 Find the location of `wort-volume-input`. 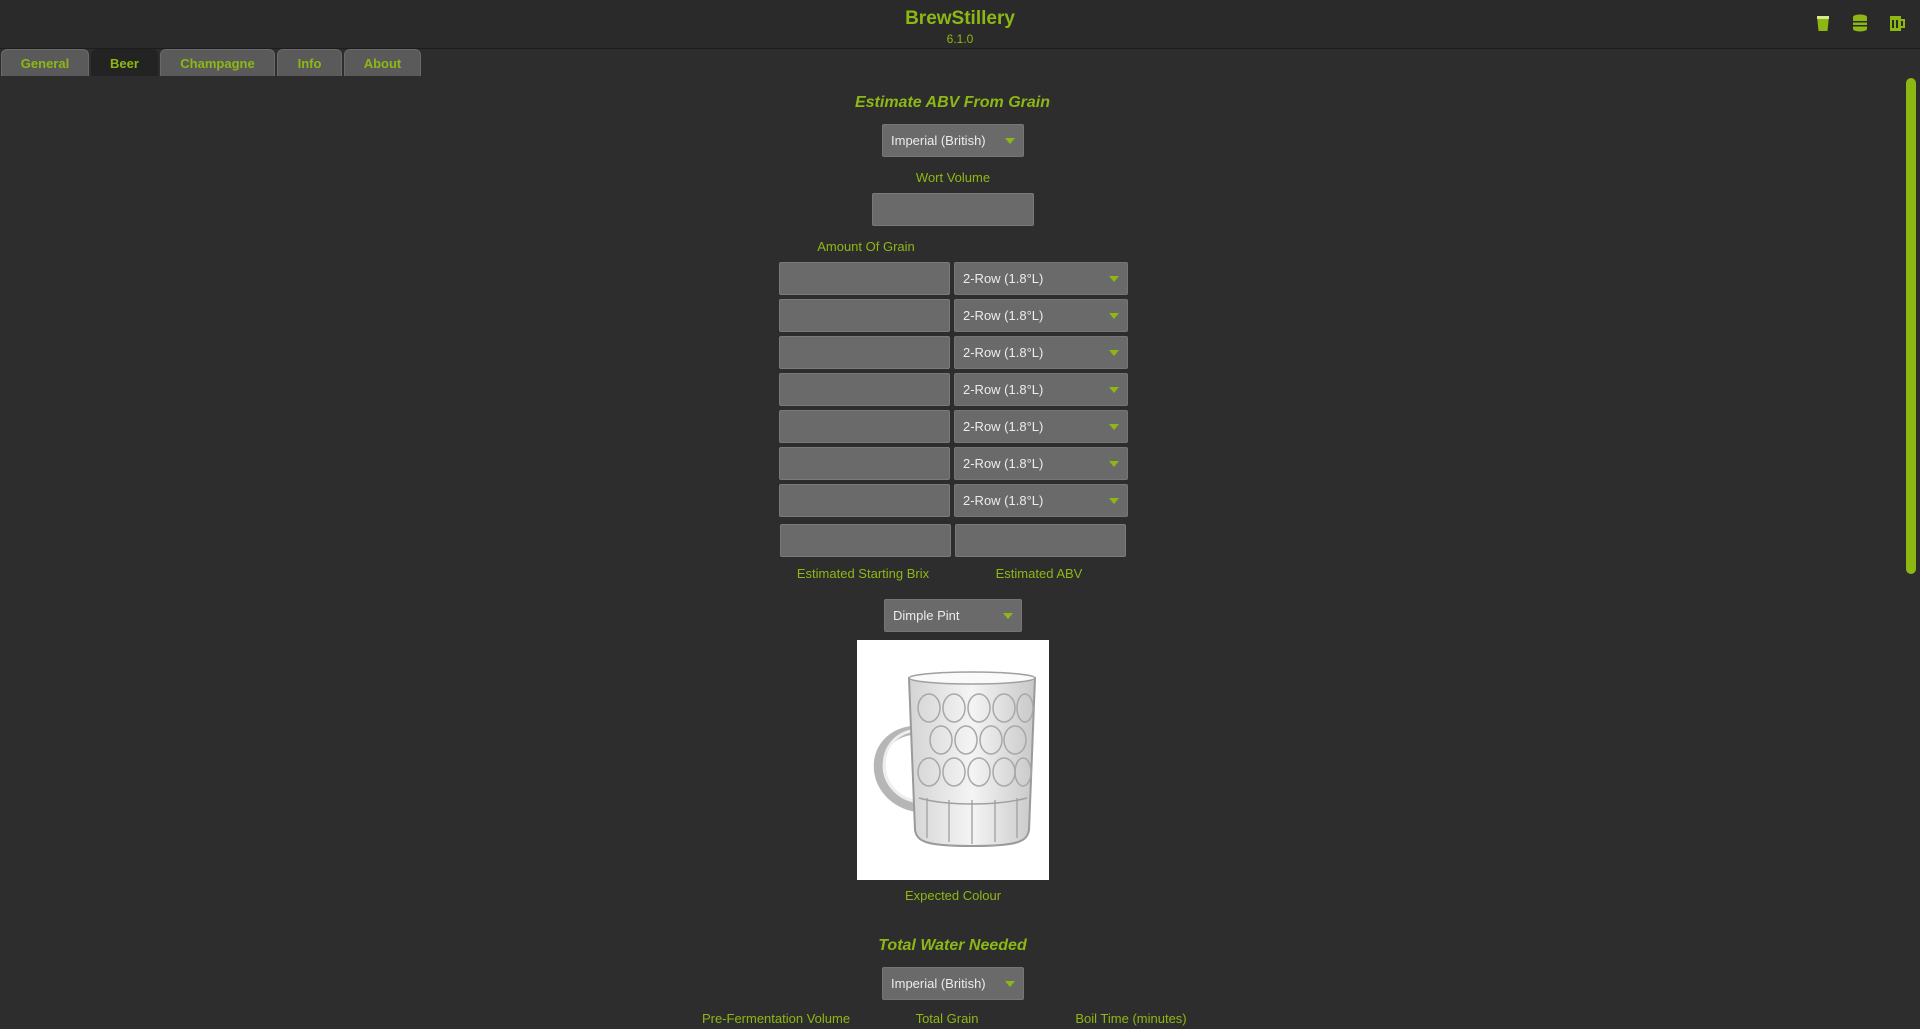

wort-volume-input is located at coordinates (953, 209).